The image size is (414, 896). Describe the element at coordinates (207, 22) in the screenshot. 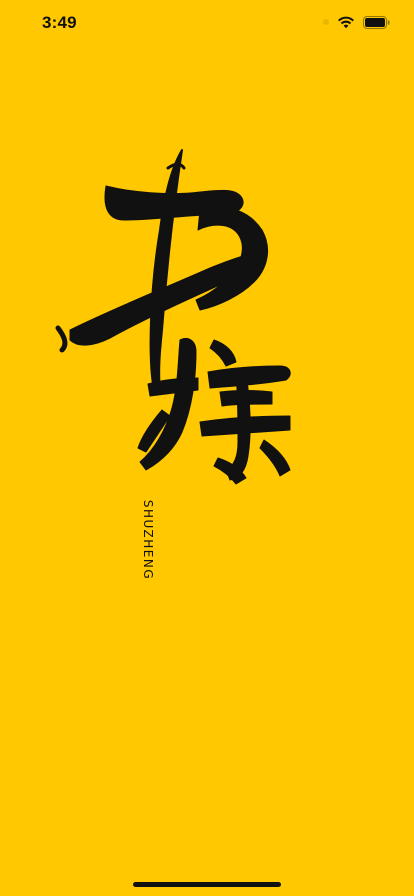

I see `status-bar: 3:49` at that location.